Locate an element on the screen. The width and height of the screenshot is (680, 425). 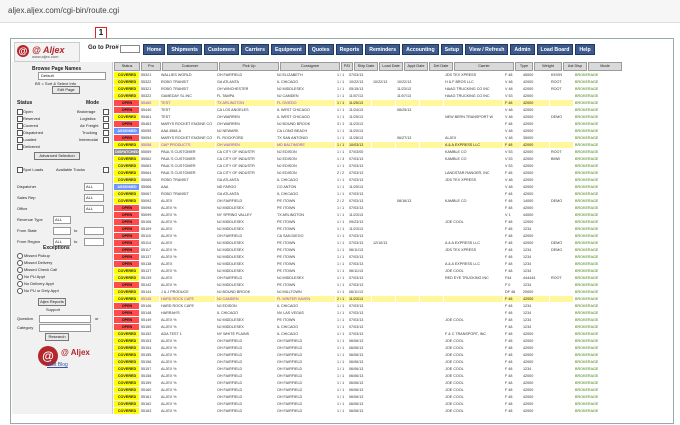
table-cell: 55106 is located at coordinates (149, 222).